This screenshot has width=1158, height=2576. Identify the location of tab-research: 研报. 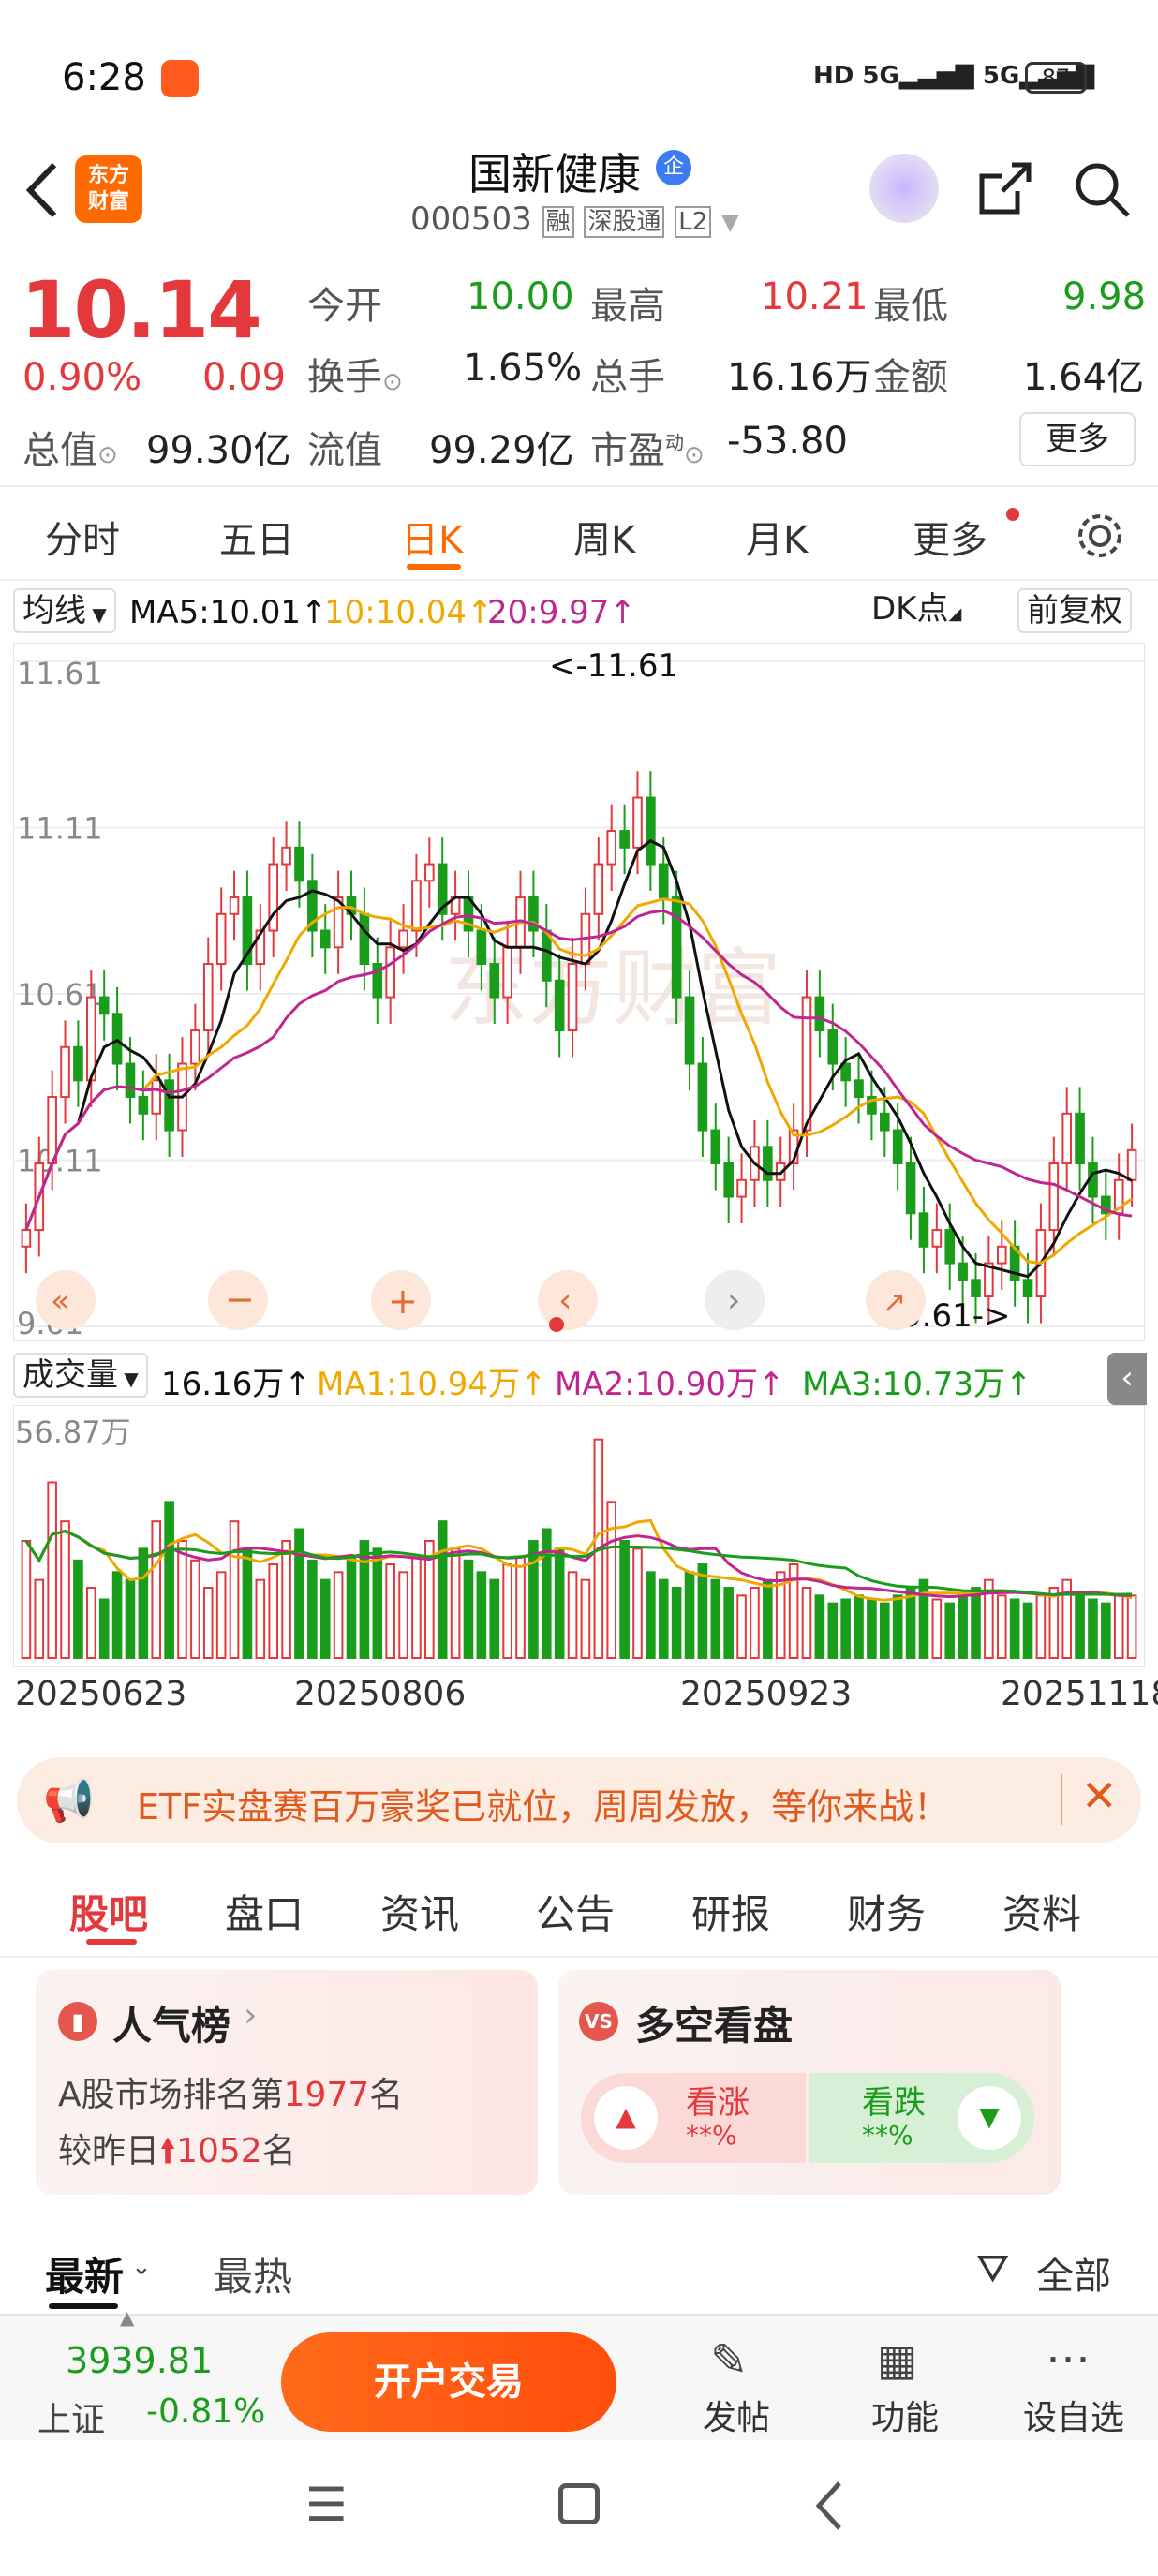
(730, 1911).